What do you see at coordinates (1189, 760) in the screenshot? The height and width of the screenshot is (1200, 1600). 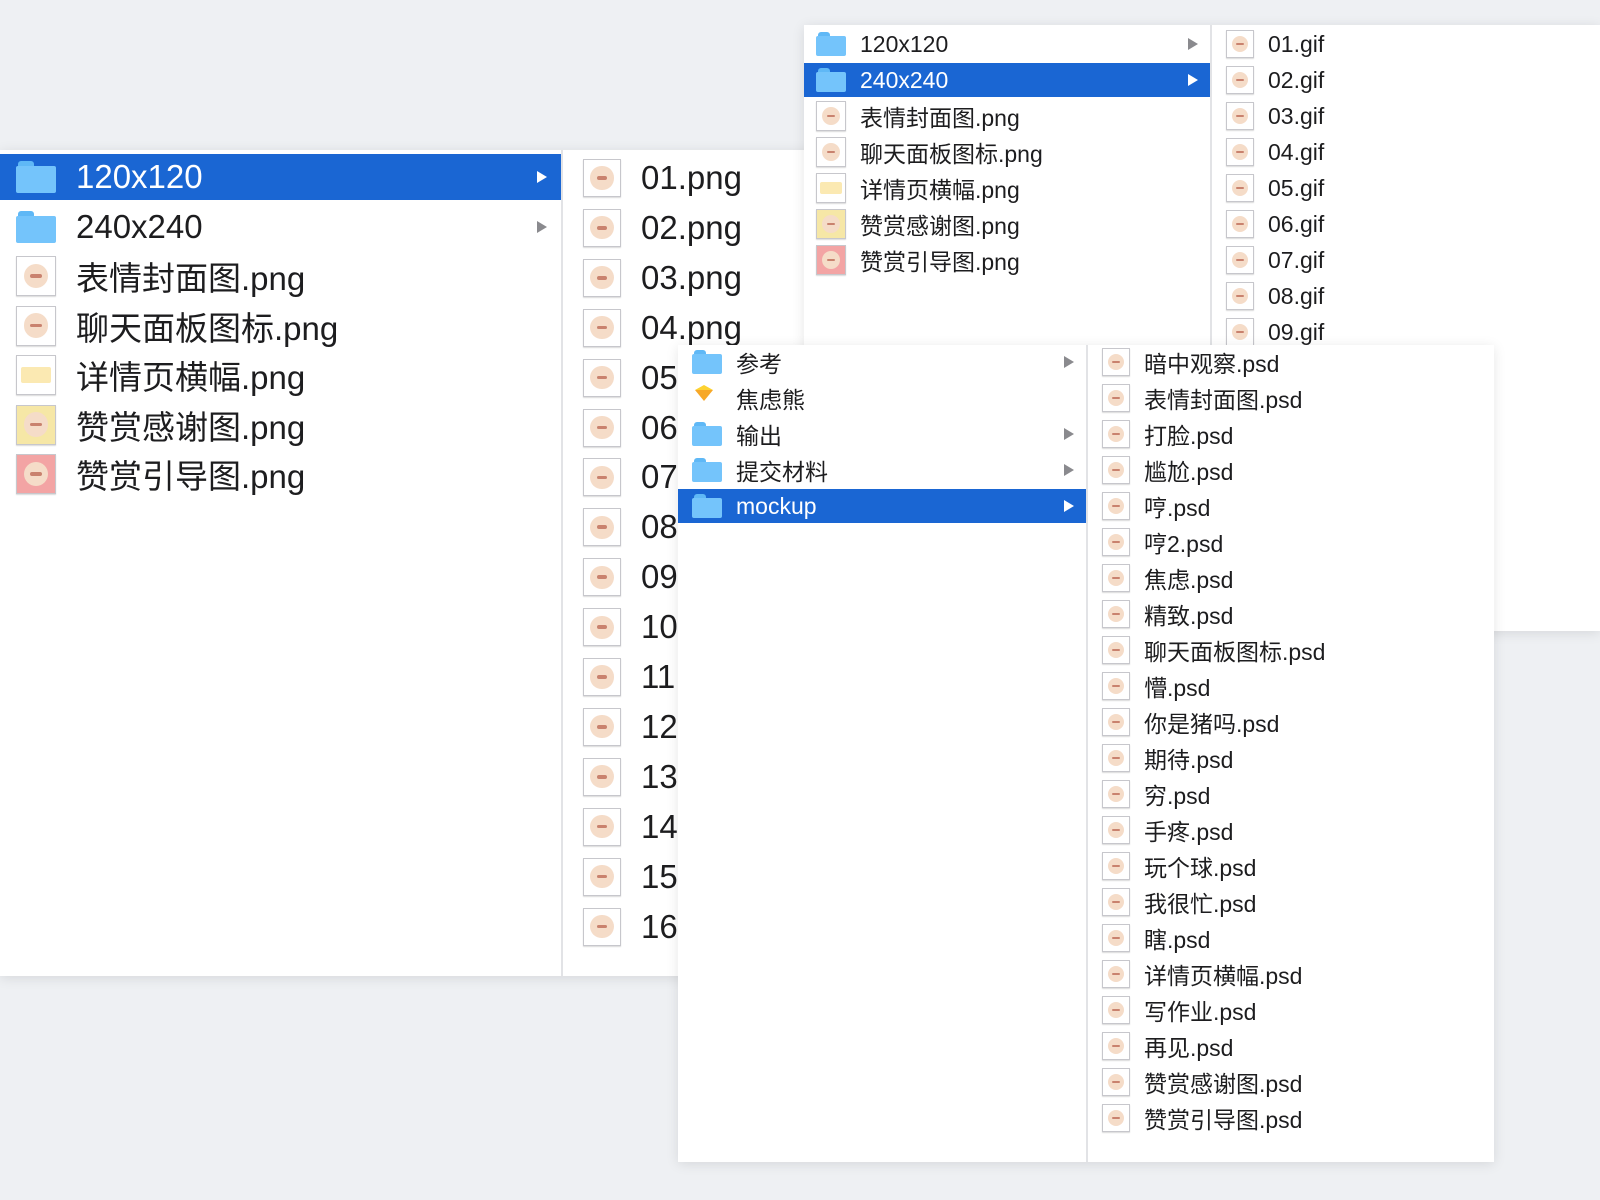 I see `item-label: 期待.psd` at bounding box center [1189, 760].